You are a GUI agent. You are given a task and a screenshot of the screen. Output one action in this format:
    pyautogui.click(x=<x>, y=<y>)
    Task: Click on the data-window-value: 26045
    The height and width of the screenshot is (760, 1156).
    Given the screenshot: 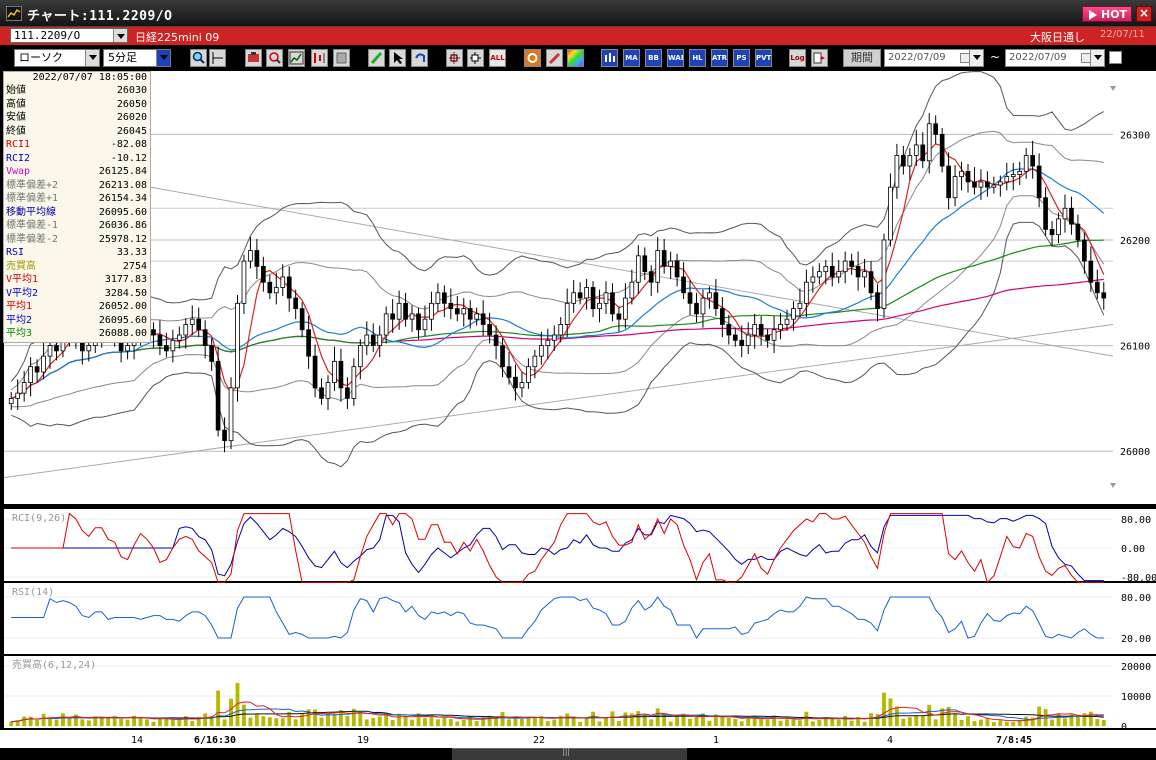 What is the action you would take?
    pyautogui.click(x=131, y=131)
    